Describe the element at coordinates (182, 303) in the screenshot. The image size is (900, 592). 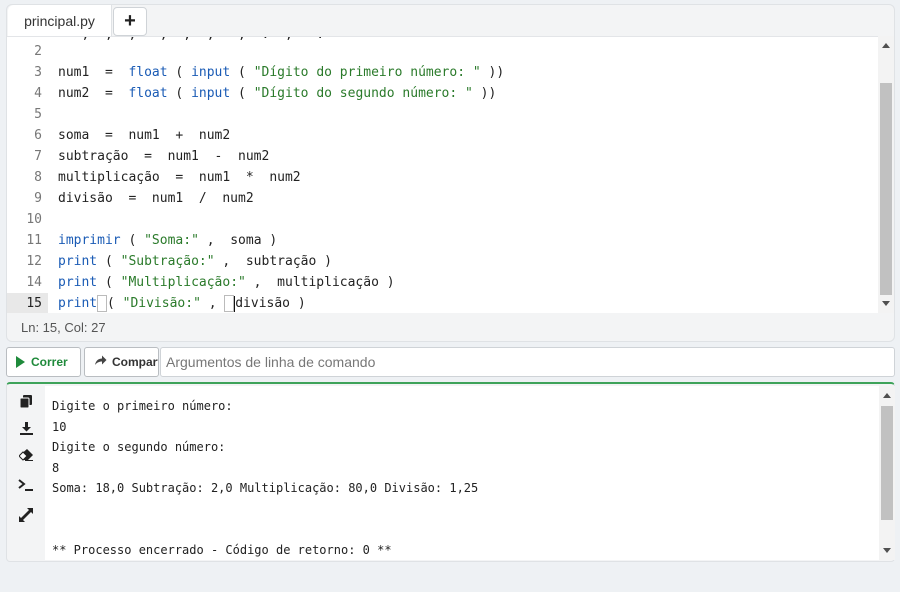
I see `code-text: print ( "Divisão:" , divisão )` at that location.